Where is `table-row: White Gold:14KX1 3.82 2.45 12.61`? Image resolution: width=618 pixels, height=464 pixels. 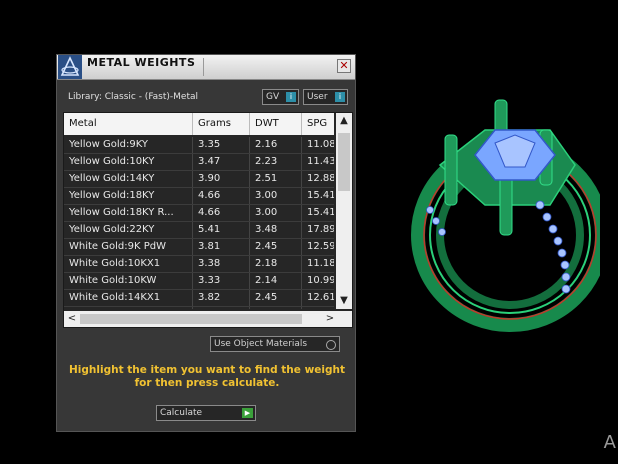 table-row: White Gold:14KX1 3.82 2.45 12.61 is located at coordinates (199, 298).